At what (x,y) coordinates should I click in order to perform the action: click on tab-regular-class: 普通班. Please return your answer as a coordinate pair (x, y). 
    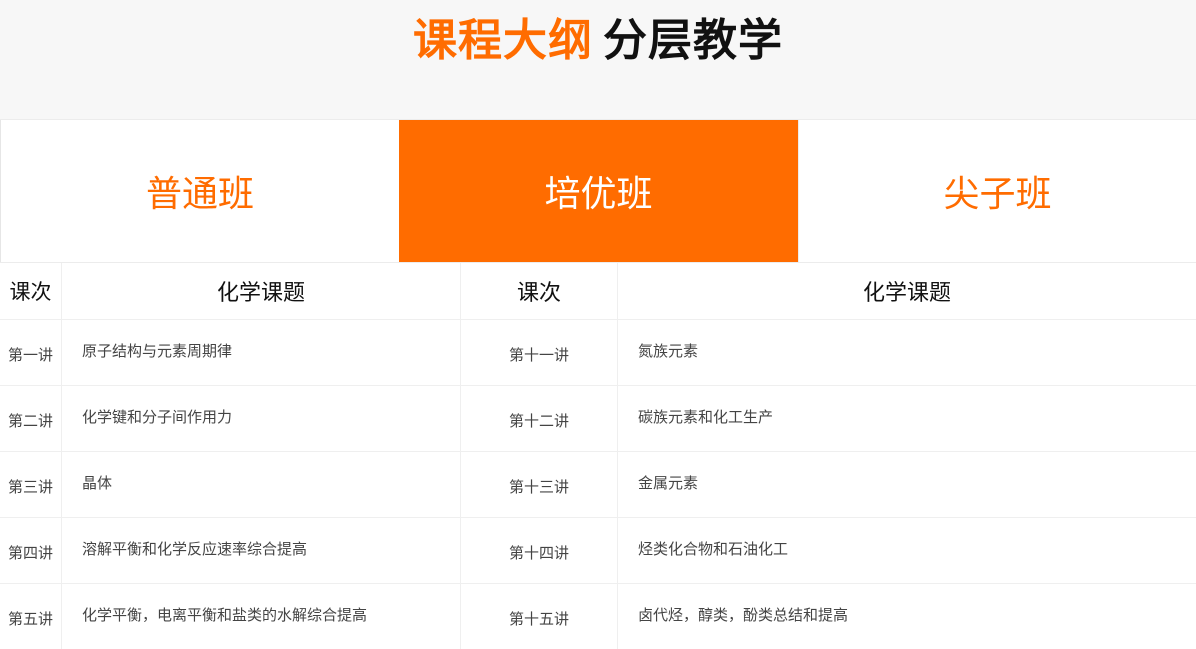
    Looking at the image, I should click on (199, 191).